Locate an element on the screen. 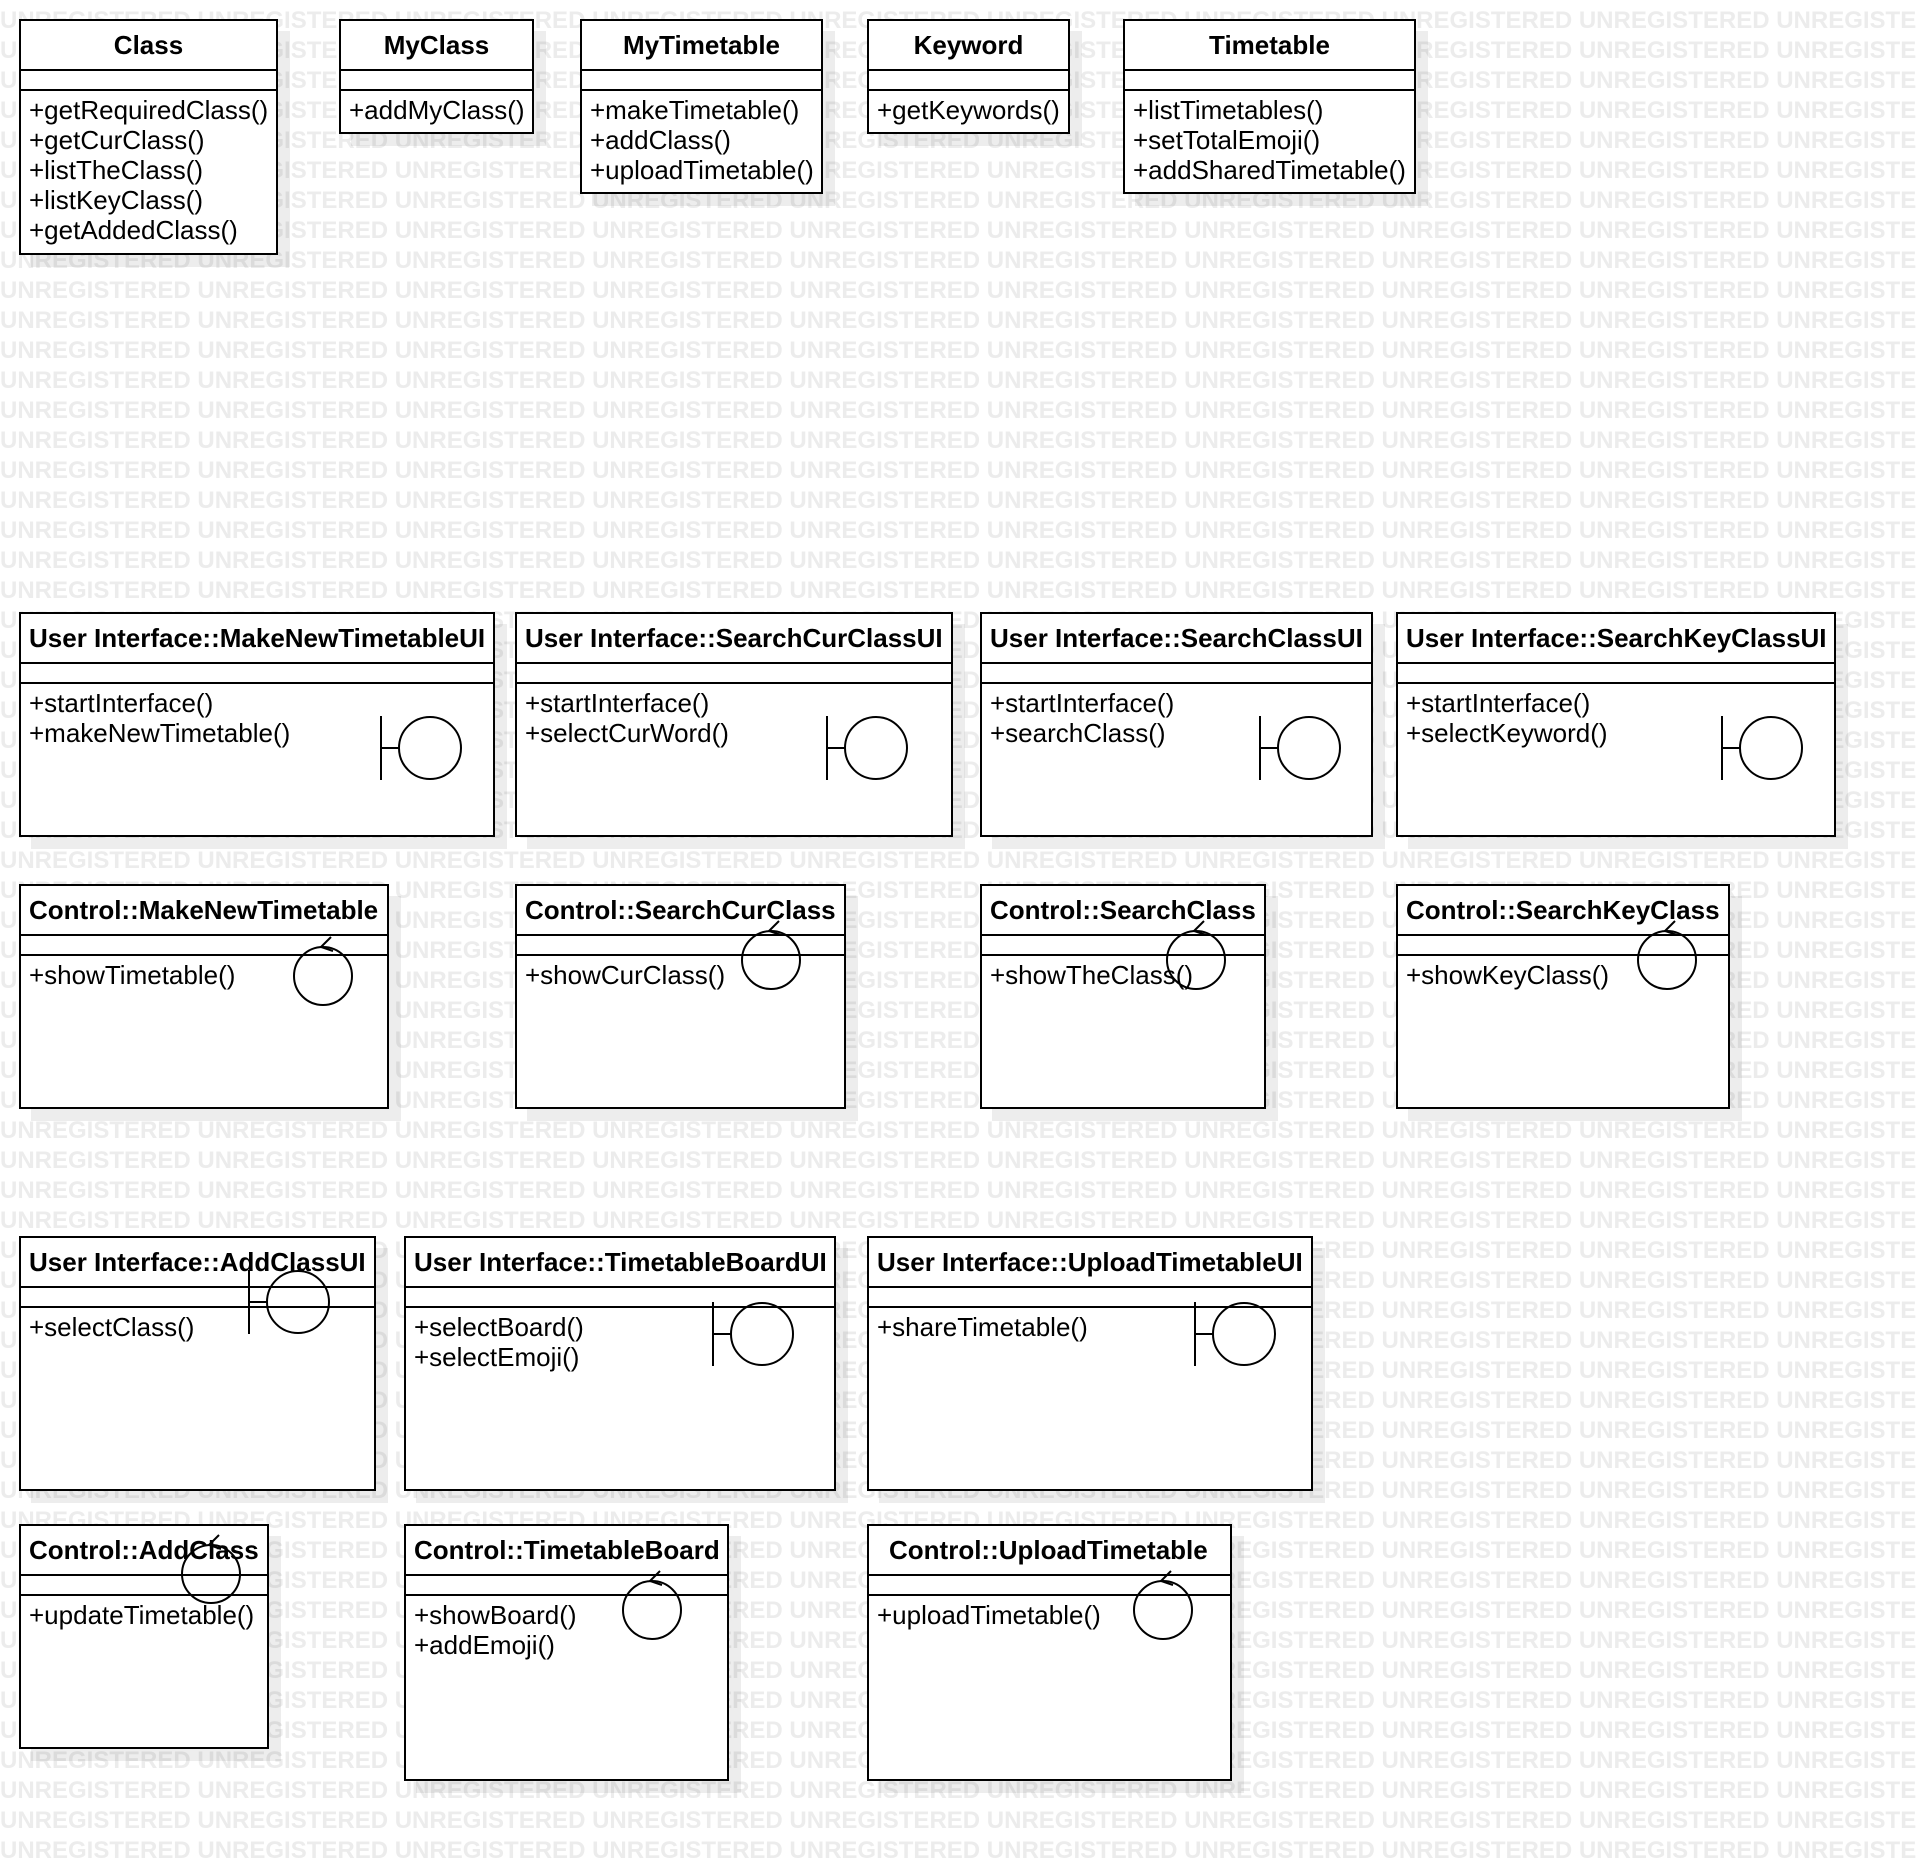 The image size is (1916, 1860). operation: +addSharedTimetable() is located at coordinates (1269, 170).